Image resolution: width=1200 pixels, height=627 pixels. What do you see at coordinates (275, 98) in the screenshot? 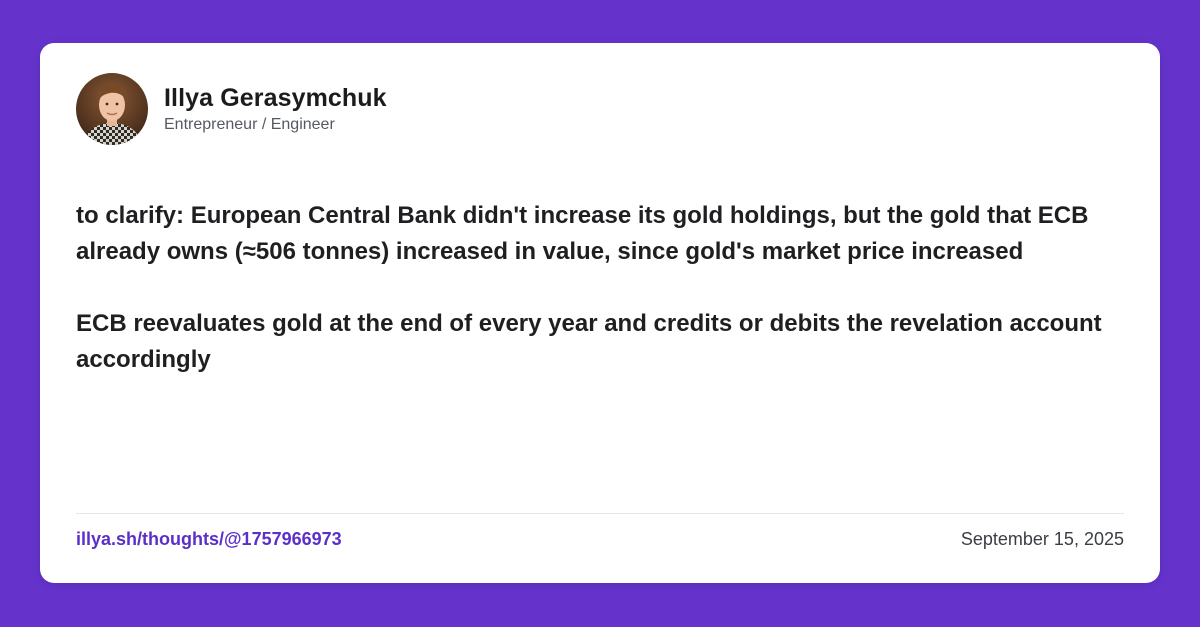
I see `author-name: Illya Gerasymchuk` at bounding box center [275, 98].